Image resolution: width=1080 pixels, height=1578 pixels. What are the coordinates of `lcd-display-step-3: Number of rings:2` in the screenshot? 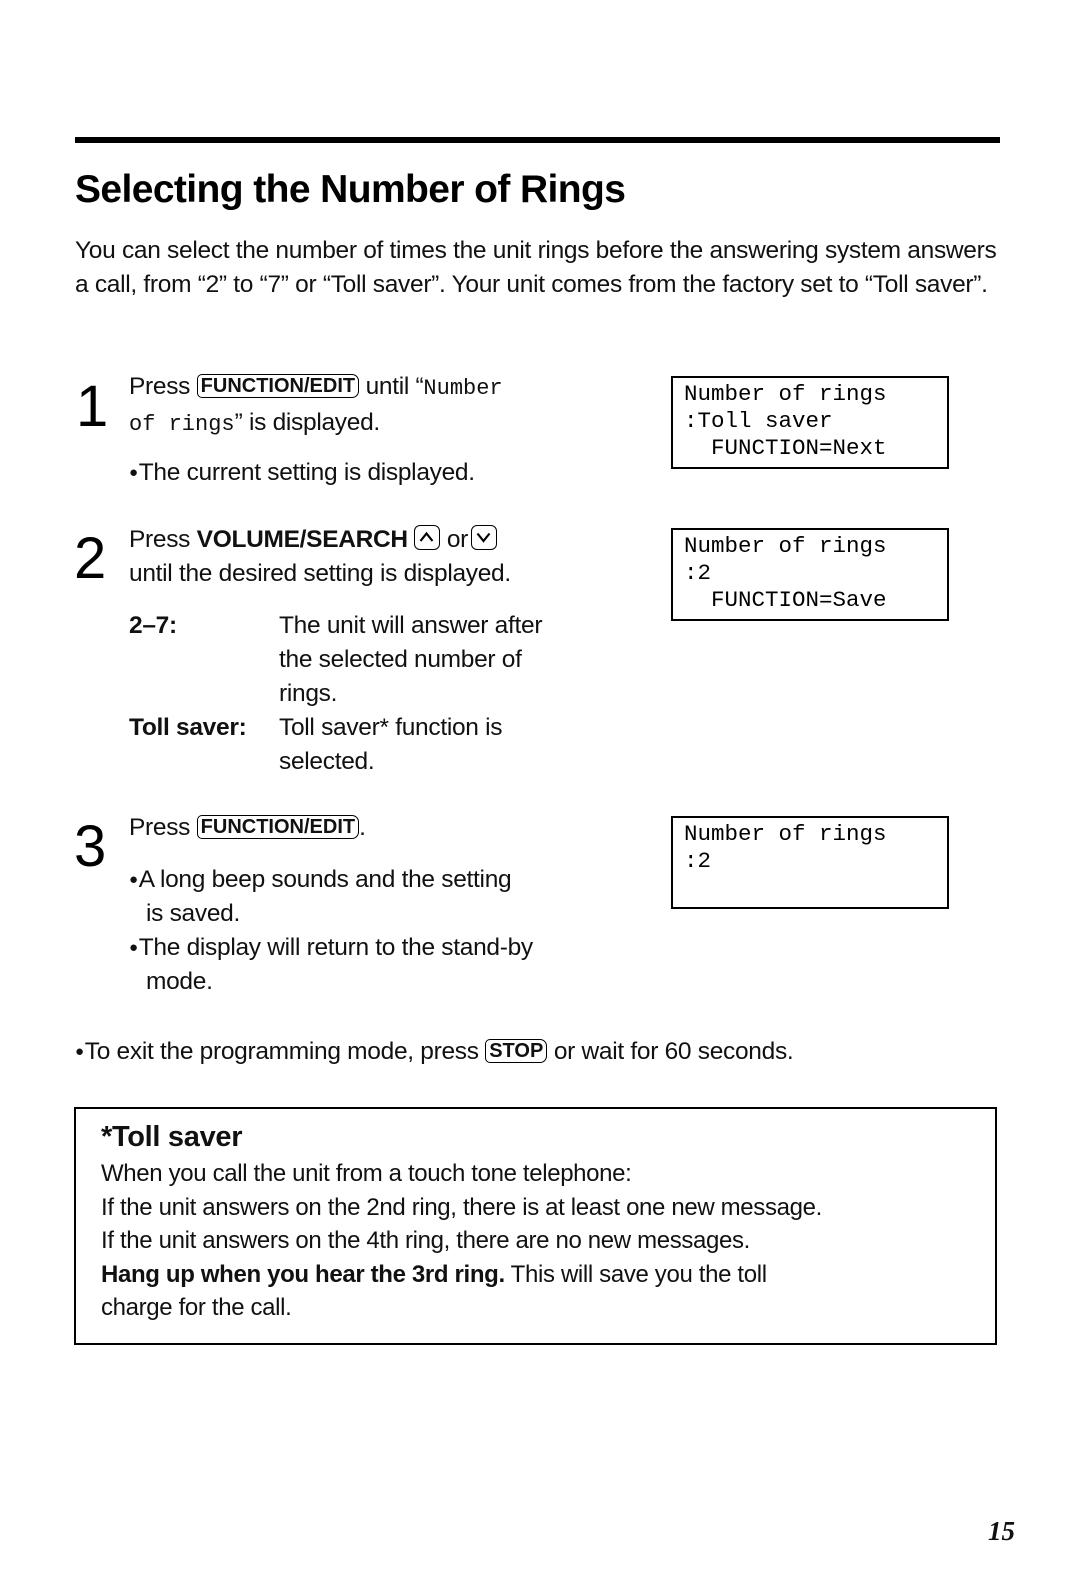 It's located at (810, 862).